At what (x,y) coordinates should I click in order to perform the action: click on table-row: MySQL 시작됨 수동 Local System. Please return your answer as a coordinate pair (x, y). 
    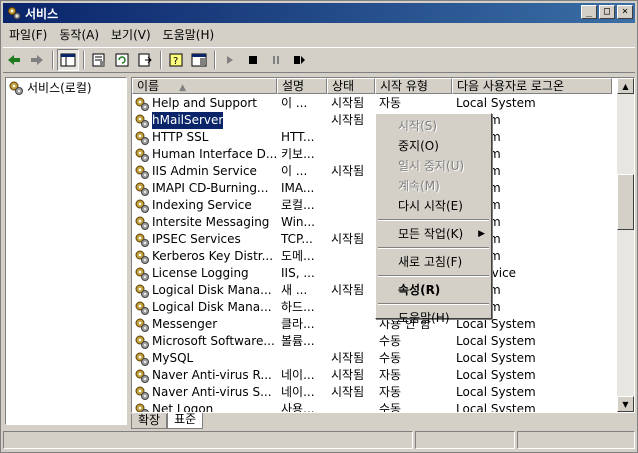
    Looking at the image, I should click on (375, 358).